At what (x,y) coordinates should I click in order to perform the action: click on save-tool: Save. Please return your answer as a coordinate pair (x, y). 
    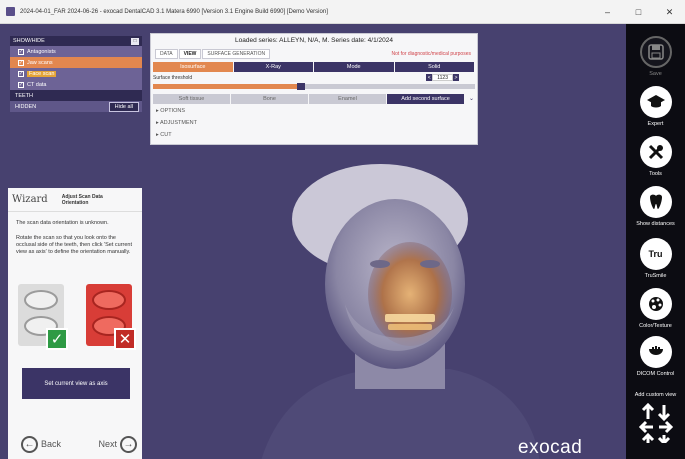
    Looking at the image, I should click on (655, 56).